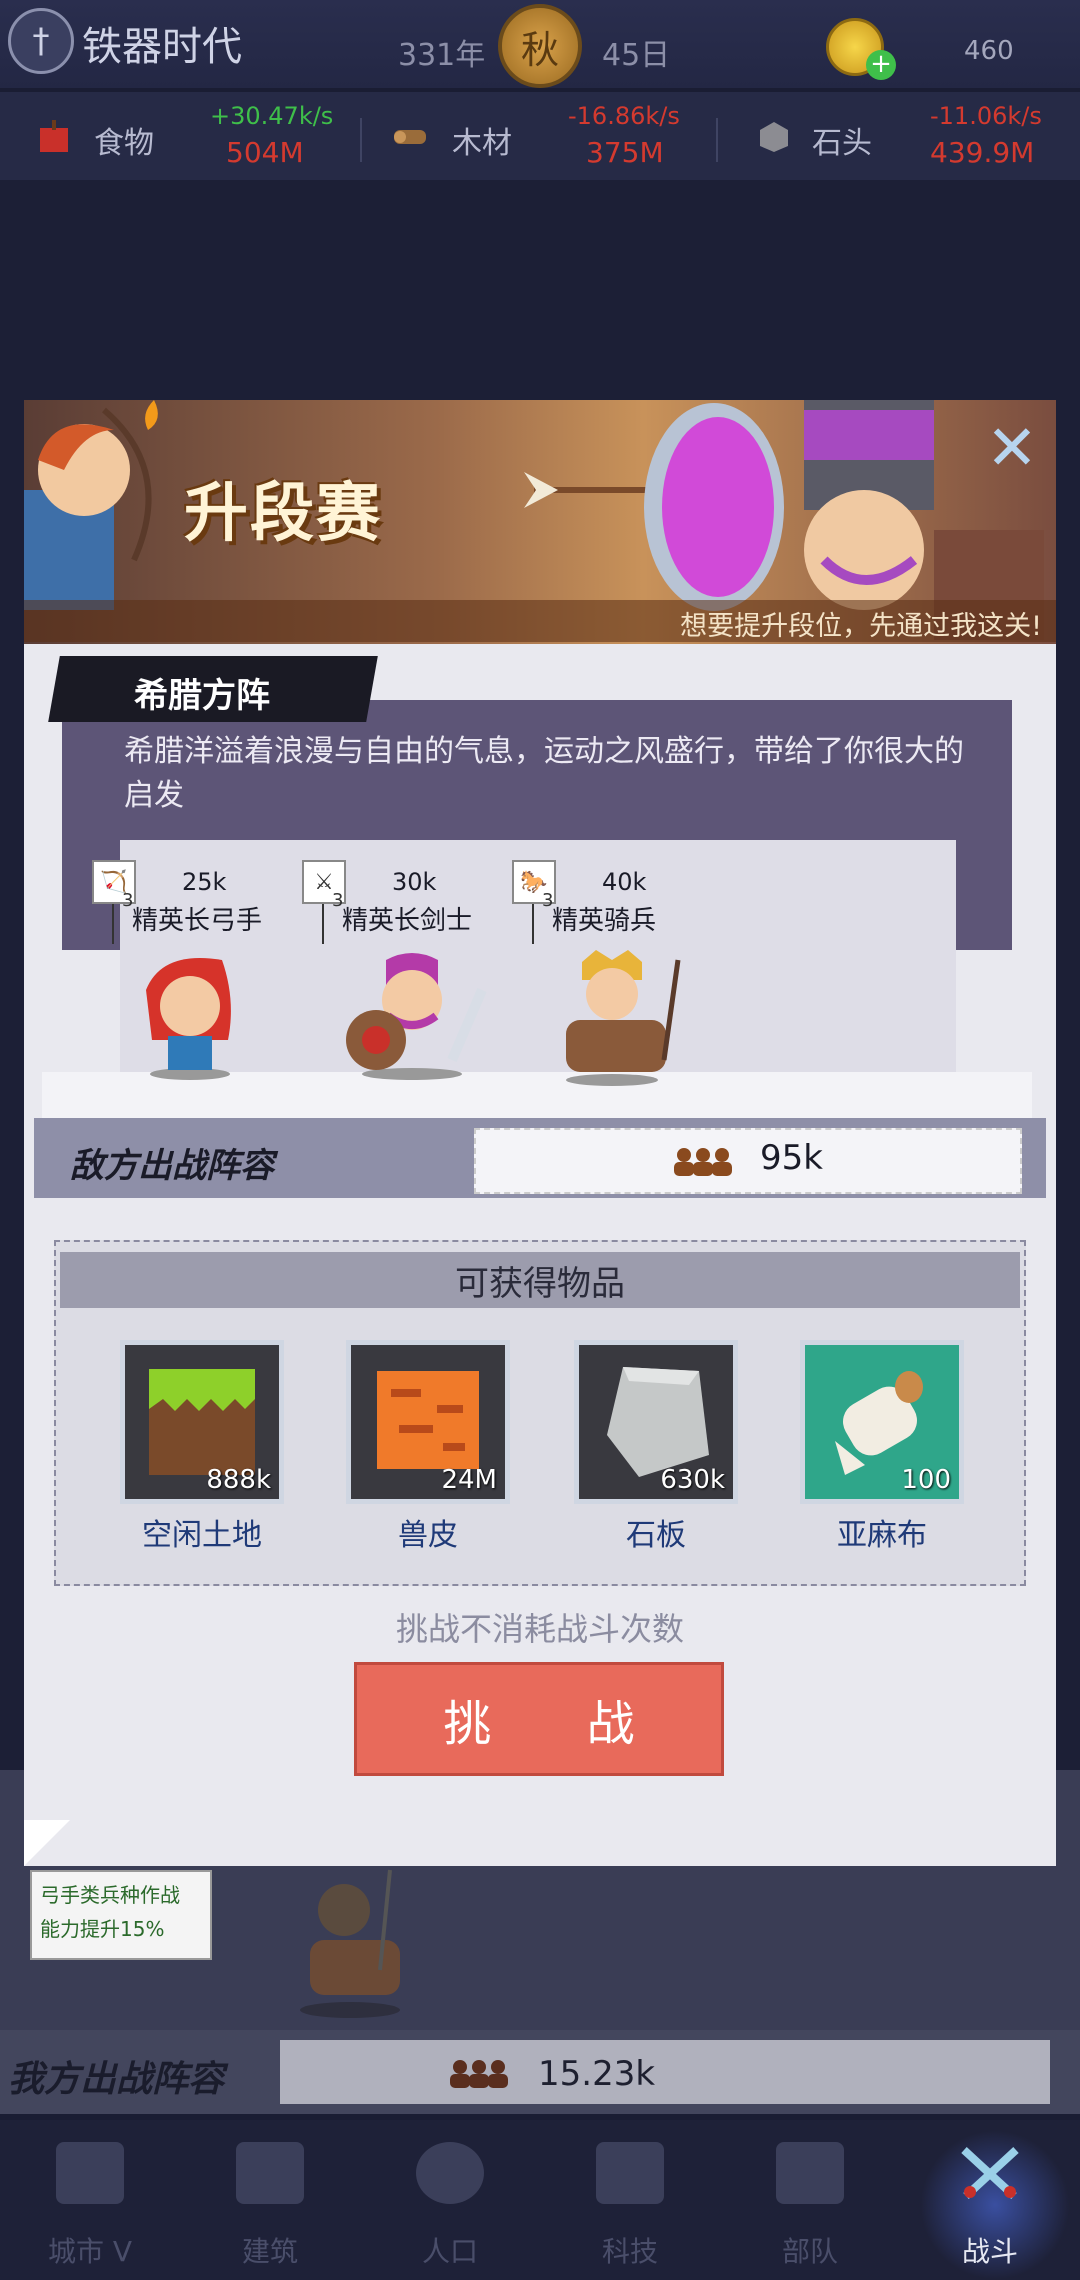  I want to click on nav-tech: 科技, so click(630, 2200).